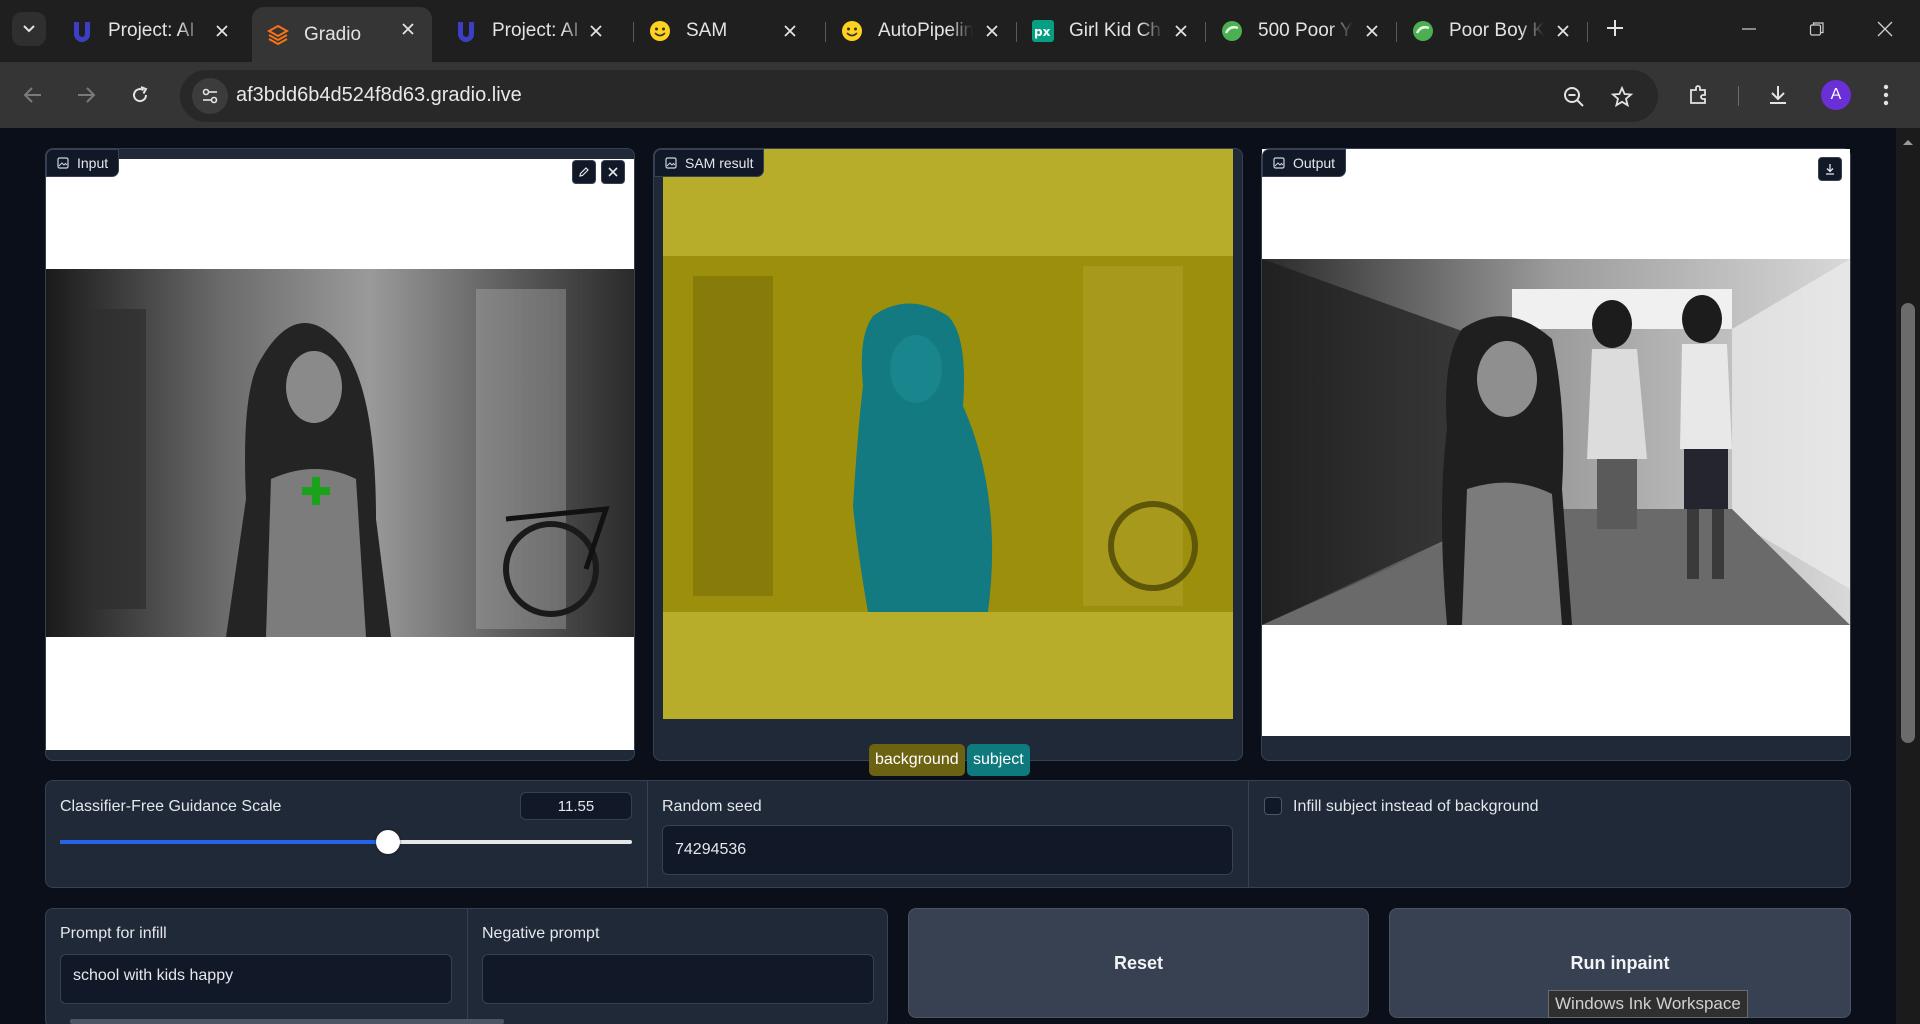 The image size is (1920, 1024). I want to click on project-logo-icon, so click(82, 31).